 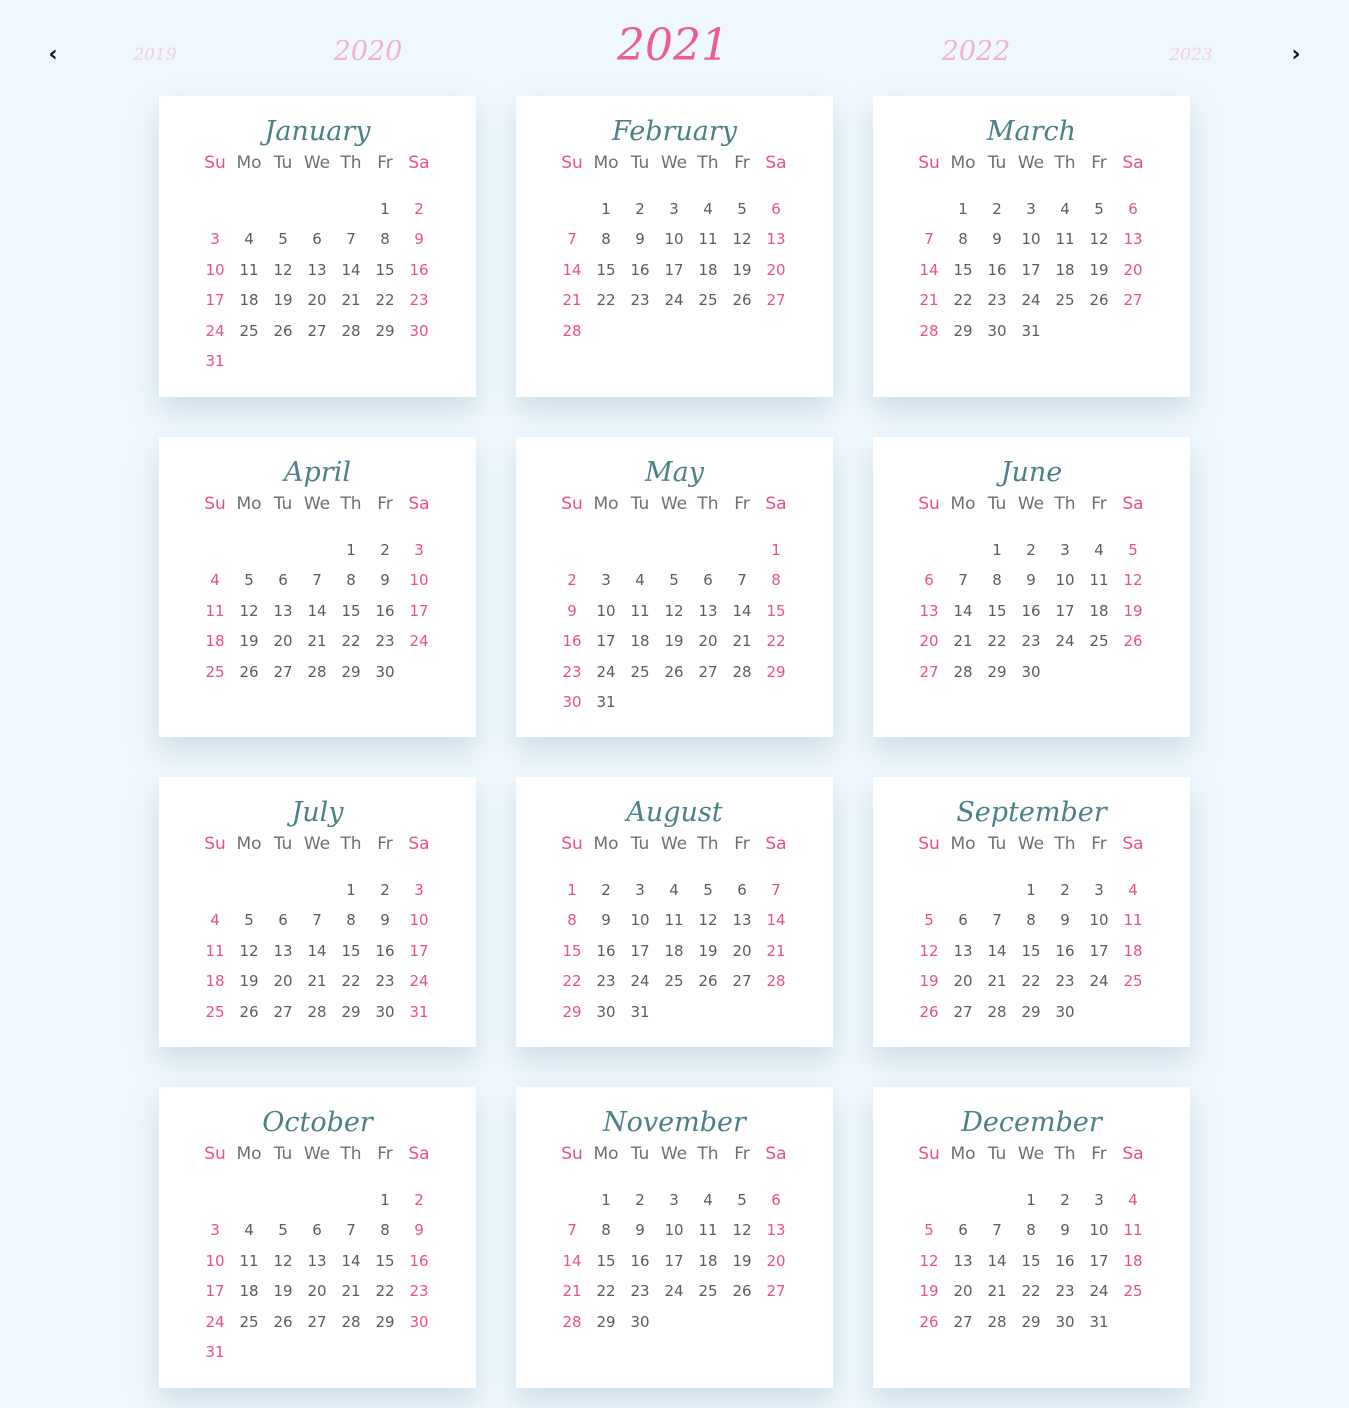 What do you see at coordinates (1190, 55) in the screenshot?
I see `year-2023-link: 2023` at bounding box center [1190, 55].